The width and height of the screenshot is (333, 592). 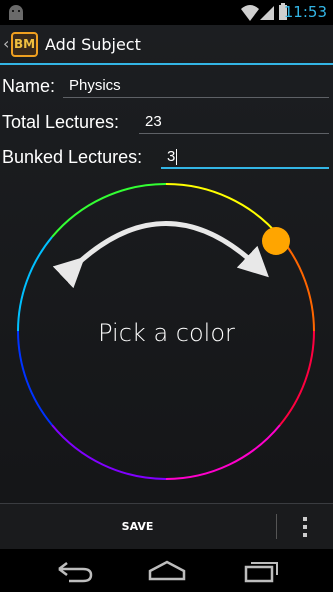 What do you see at coordinates (262, 571) in the screenshot?
I see `recents-icon` at bounding box center [262, 571].